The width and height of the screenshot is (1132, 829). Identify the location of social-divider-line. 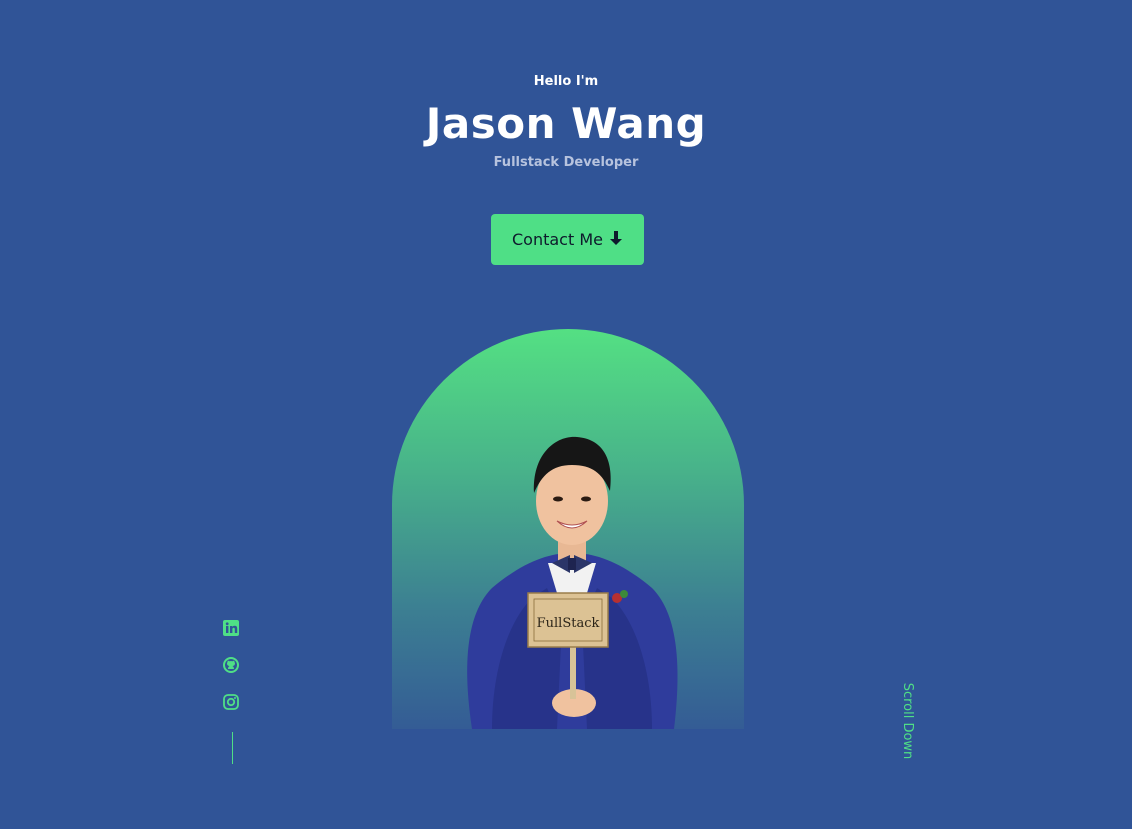
(232, 748).